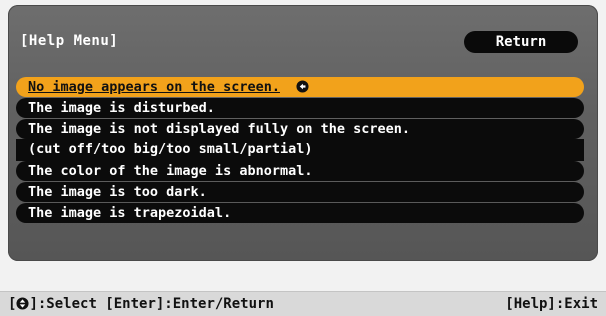 This screenshot has height=316, width=606. Describe the element at coordinates (300, 192) in the screenshot. I see `menu-item-too-dark: The image is too dark.` at that location.